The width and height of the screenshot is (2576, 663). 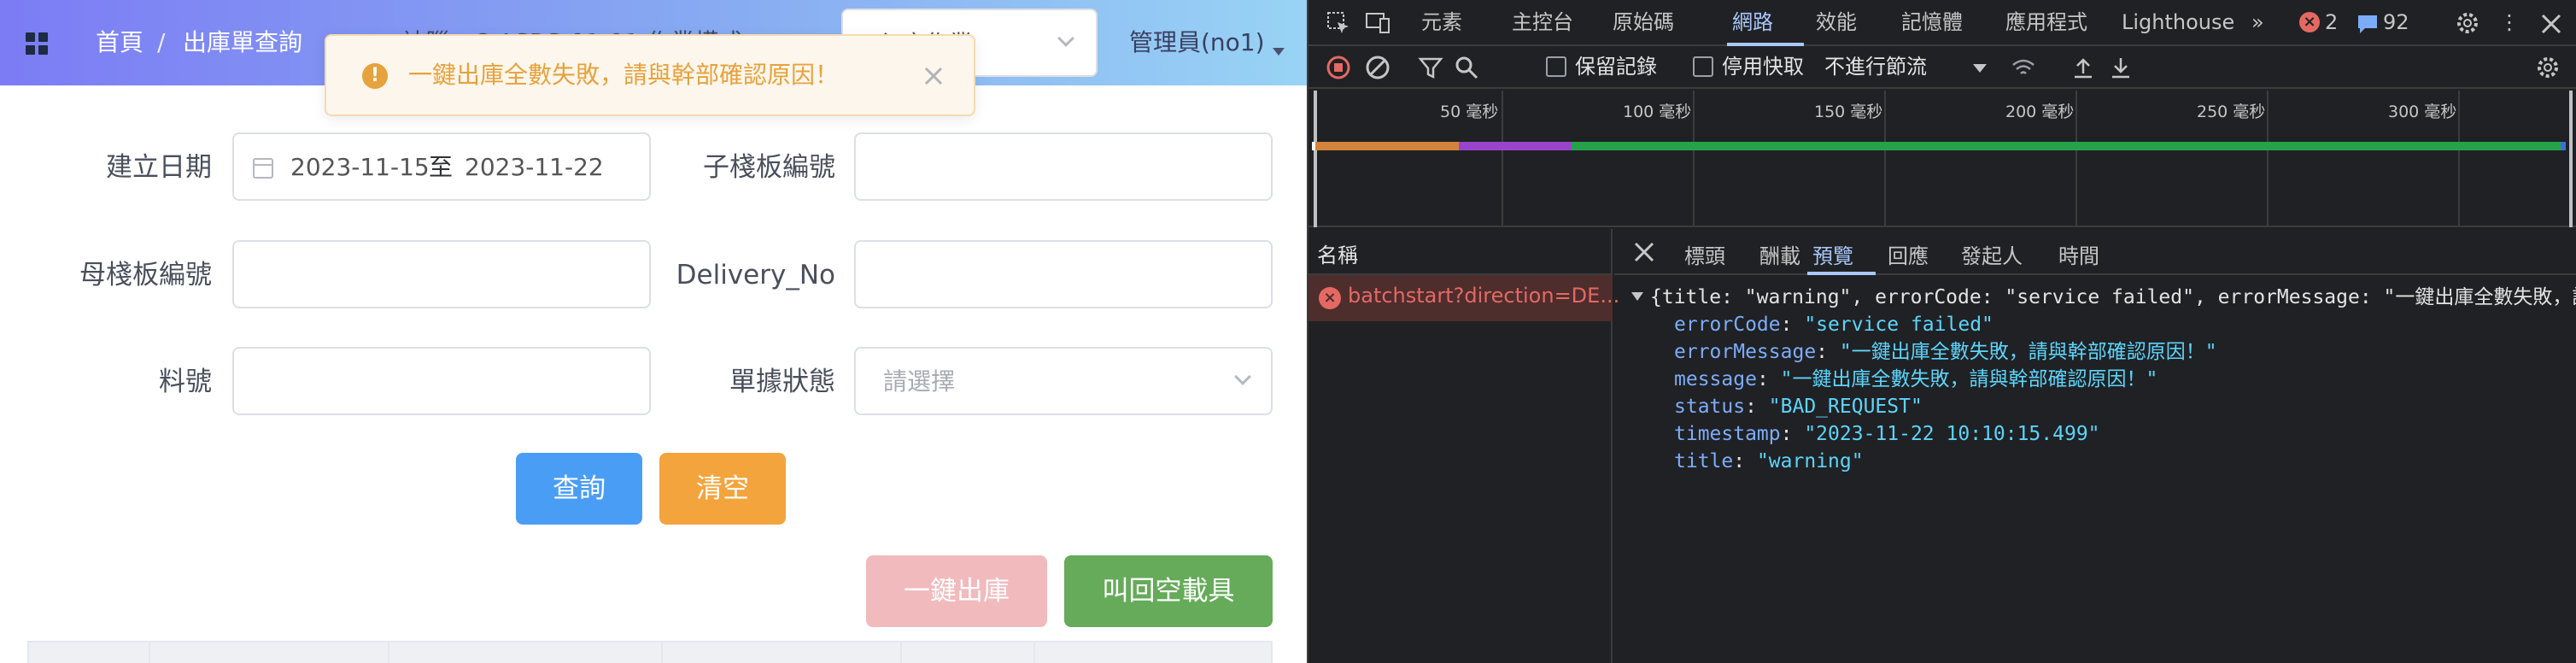 What do you see at coordinates (2121, 67) in the screenshot?
I see `download-icon` at bounding box center [2121, 67].